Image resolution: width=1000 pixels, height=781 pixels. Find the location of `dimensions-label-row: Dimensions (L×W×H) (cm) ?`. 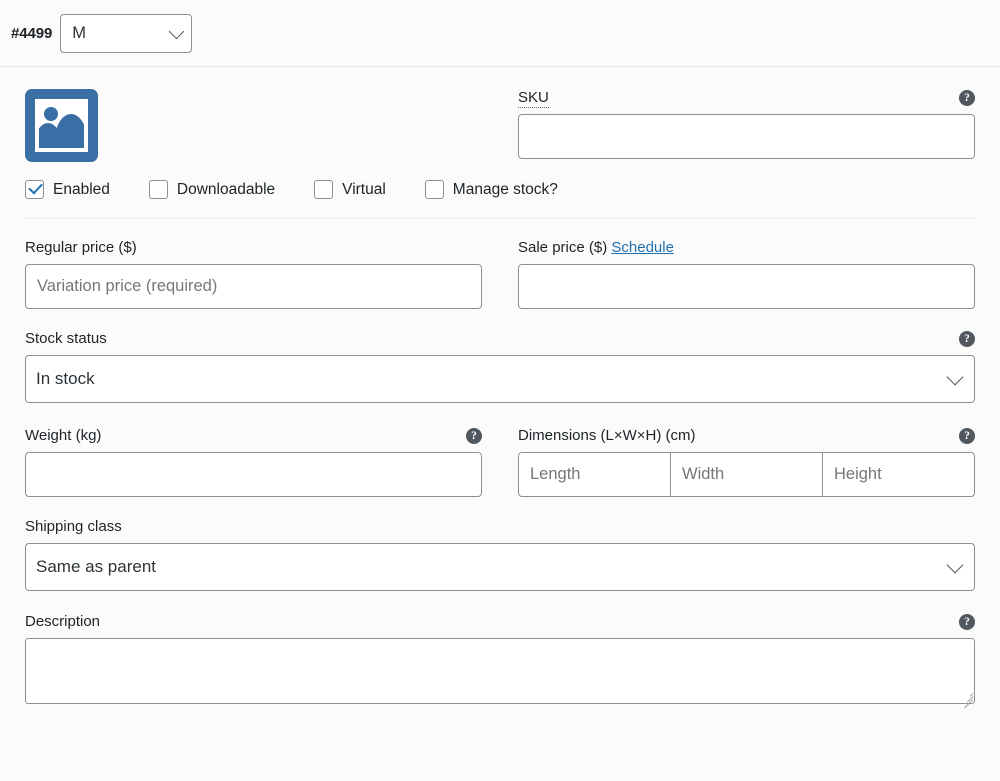

dimensions-label-row: Dimensions (L×W×H) (cm) ? is located at coordinates (746, 436).